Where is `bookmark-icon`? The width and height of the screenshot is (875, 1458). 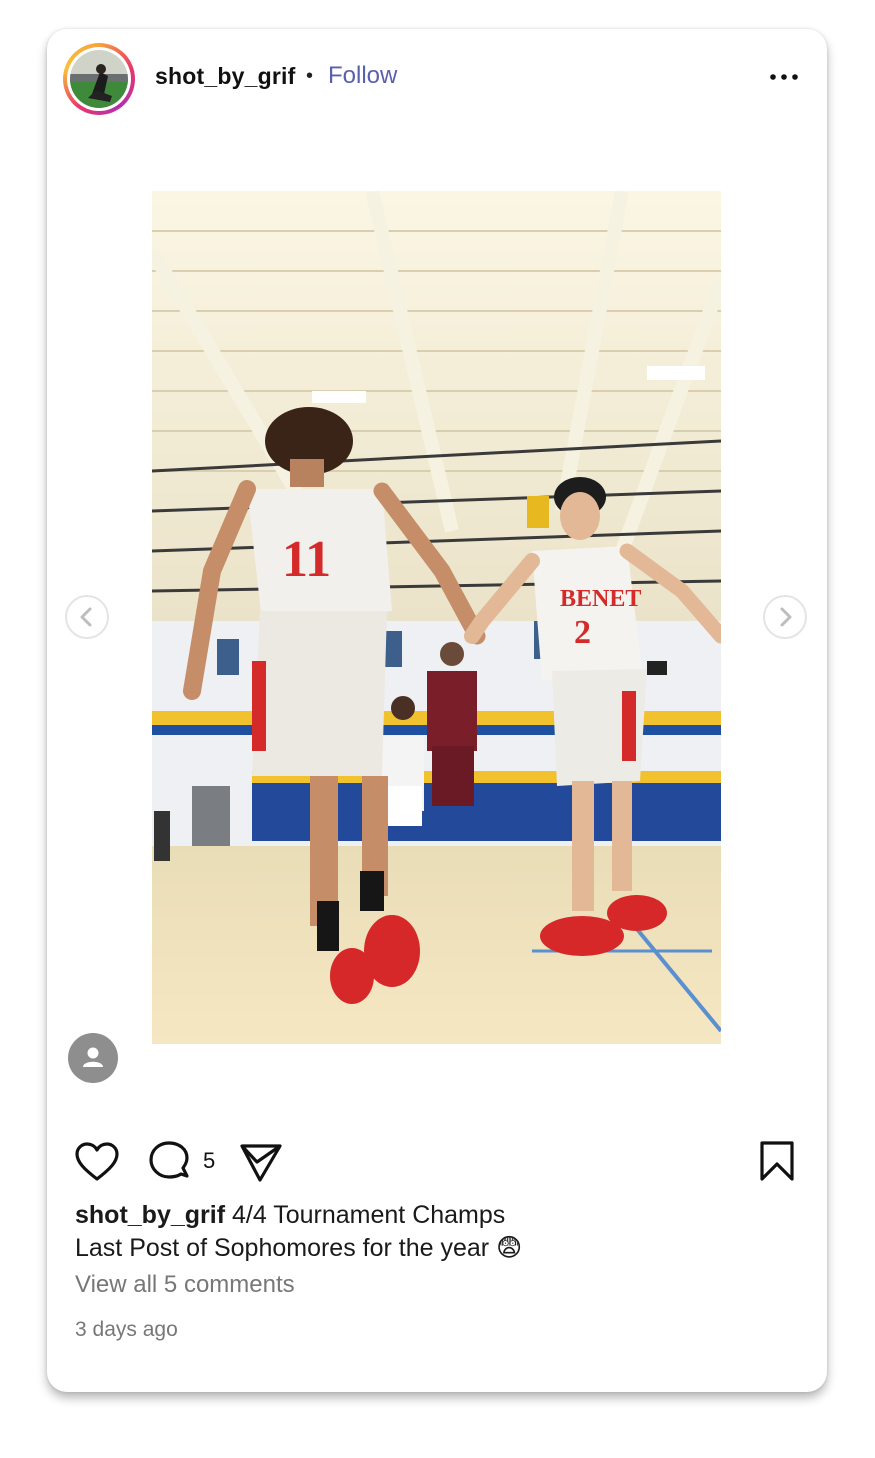
bookmark-icon is located at coordinates (777, 1161).